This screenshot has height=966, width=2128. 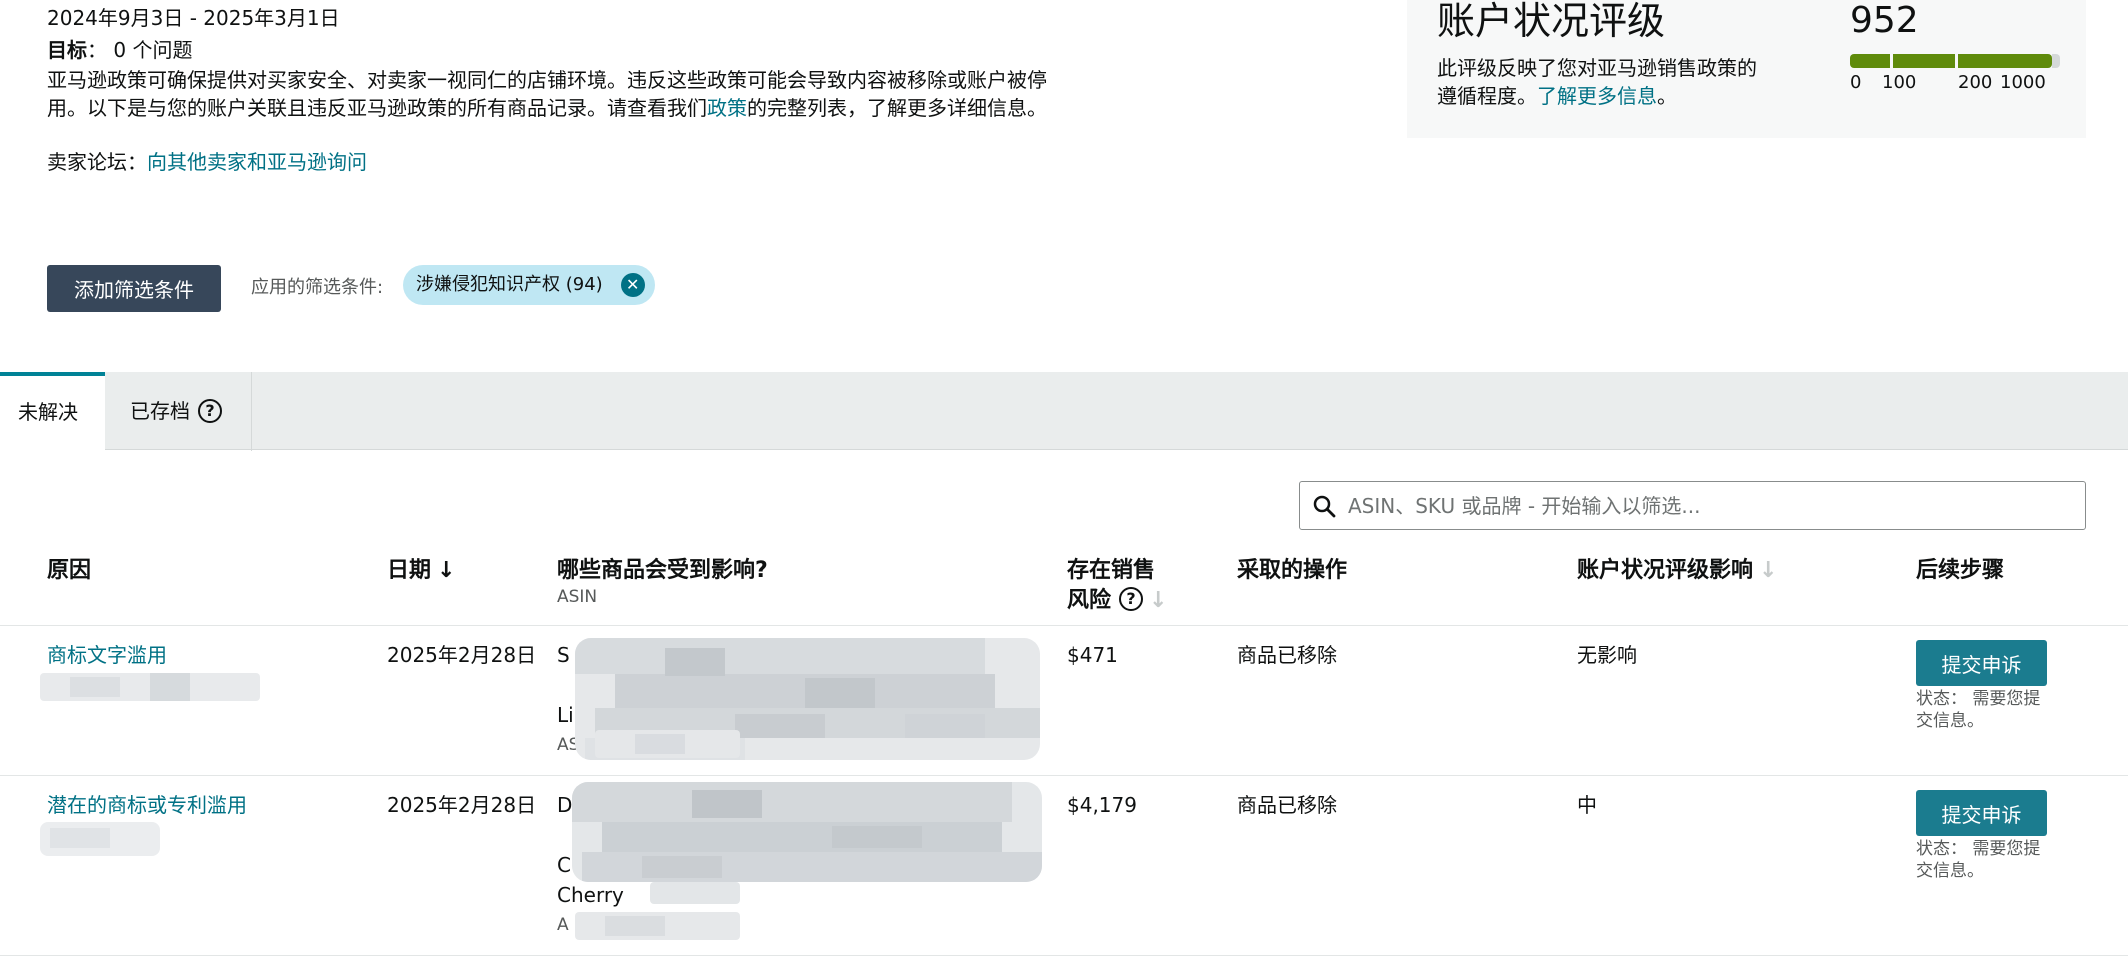 What do you see at coordinates (160, 411) in the screenshot?
I see `tab-label: 已存档` at bounding box center [160, 411].